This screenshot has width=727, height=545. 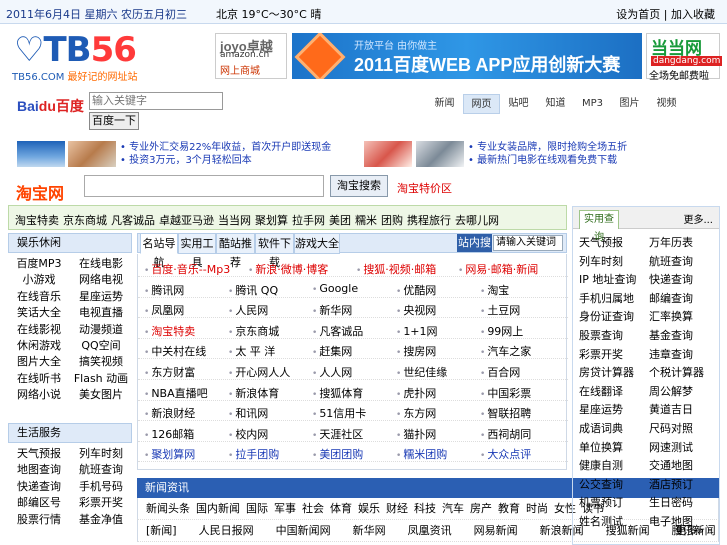 I want to click on left-link: 电视直播, so click(x=101, y=313).